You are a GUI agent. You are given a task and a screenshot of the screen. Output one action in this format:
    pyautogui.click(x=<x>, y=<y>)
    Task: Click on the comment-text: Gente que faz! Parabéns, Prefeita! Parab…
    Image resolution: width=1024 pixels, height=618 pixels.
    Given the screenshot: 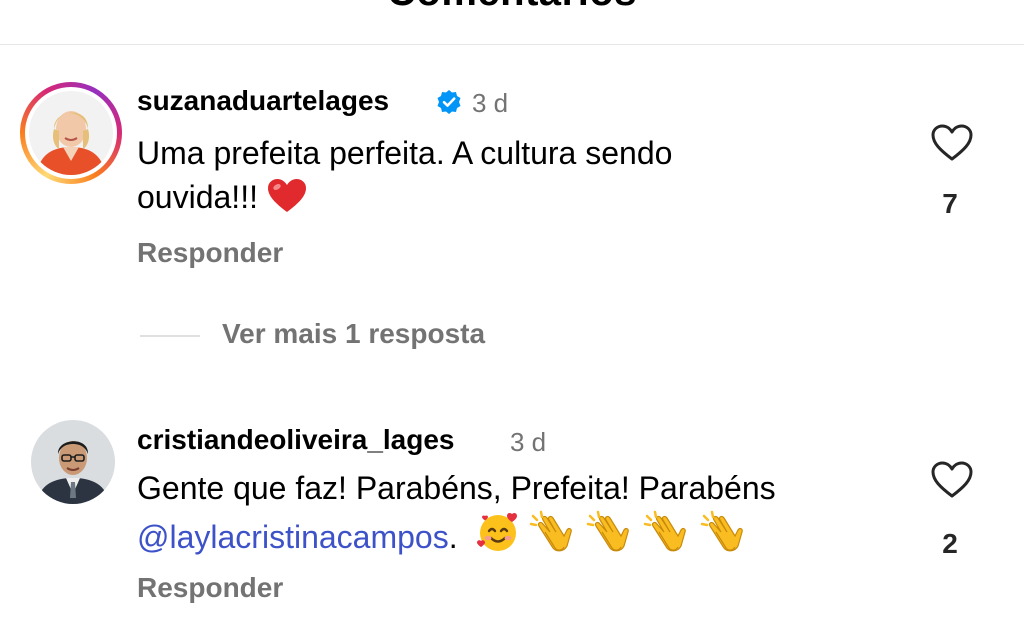 What is the action you would take?
    pyautogui.click(x=527, y=515)
    